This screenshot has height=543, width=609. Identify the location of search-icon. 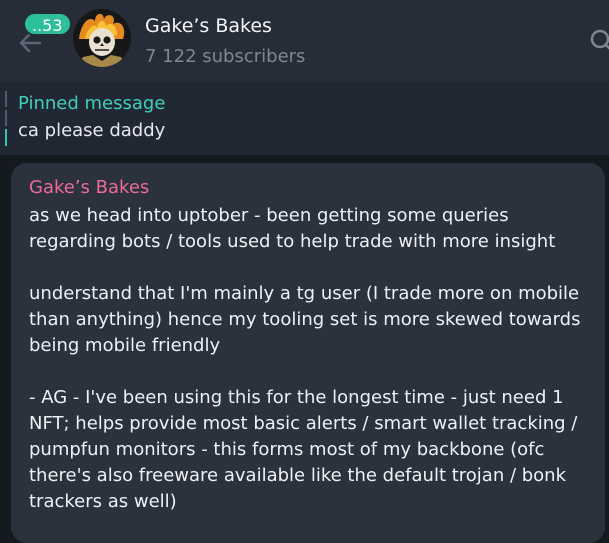
(598, 41).